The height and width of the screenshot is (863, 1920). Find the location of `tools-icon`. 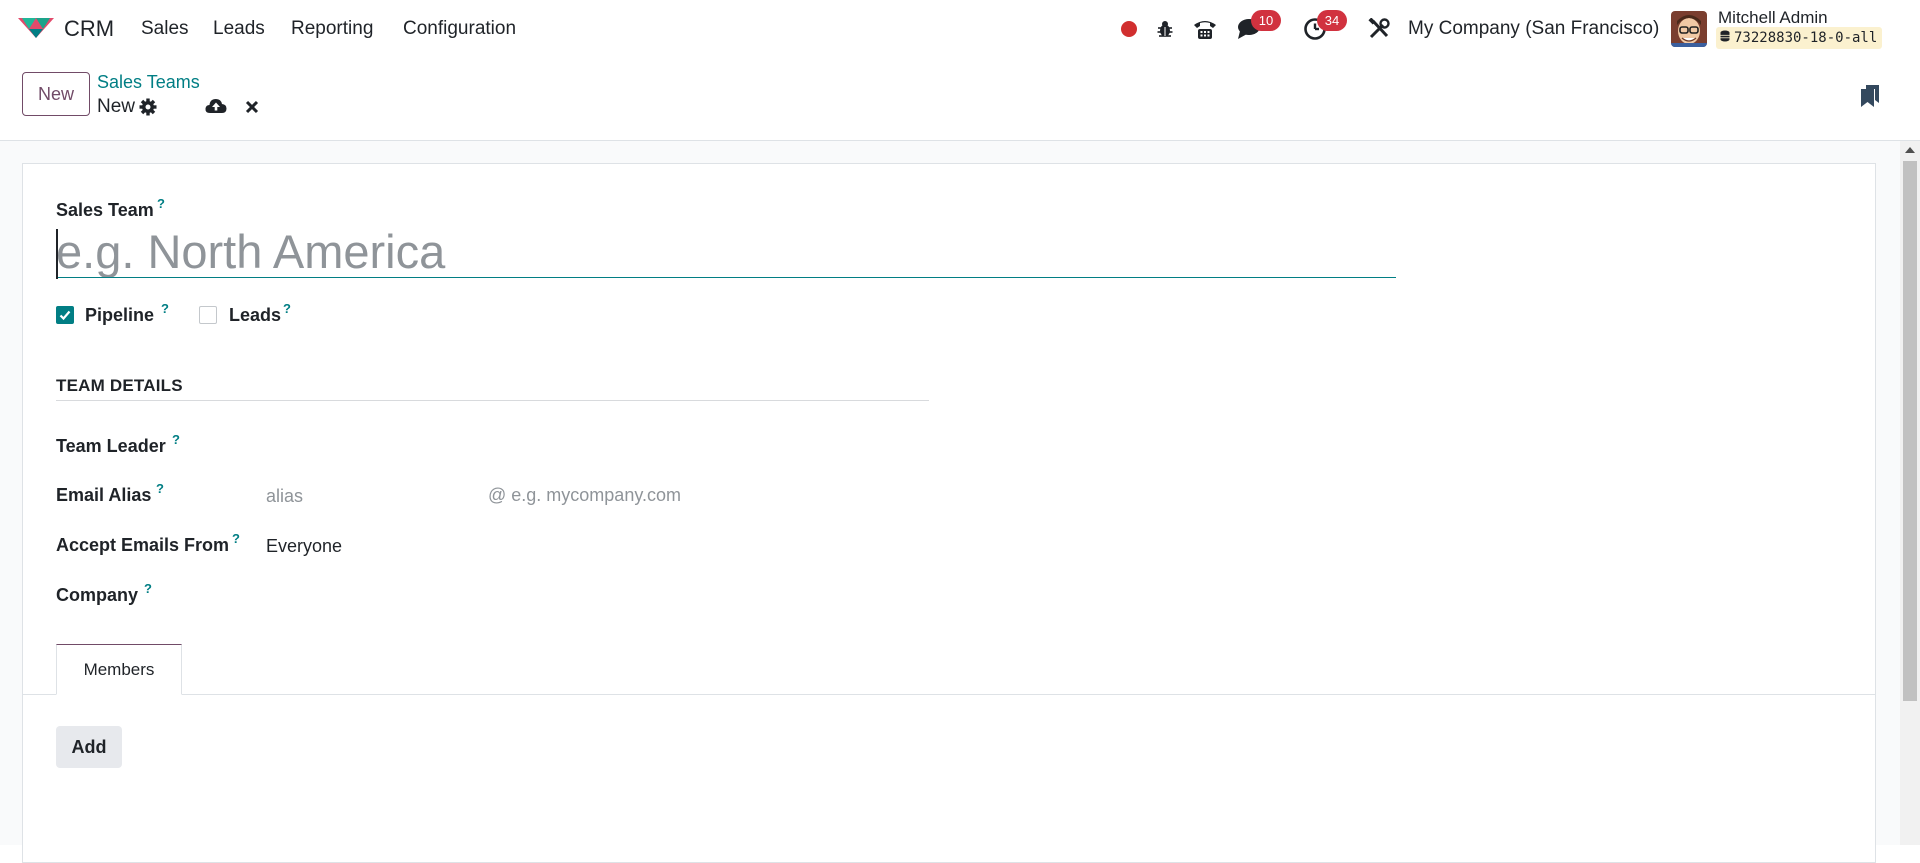

tools-icon is located at coordinates (1379, 29).